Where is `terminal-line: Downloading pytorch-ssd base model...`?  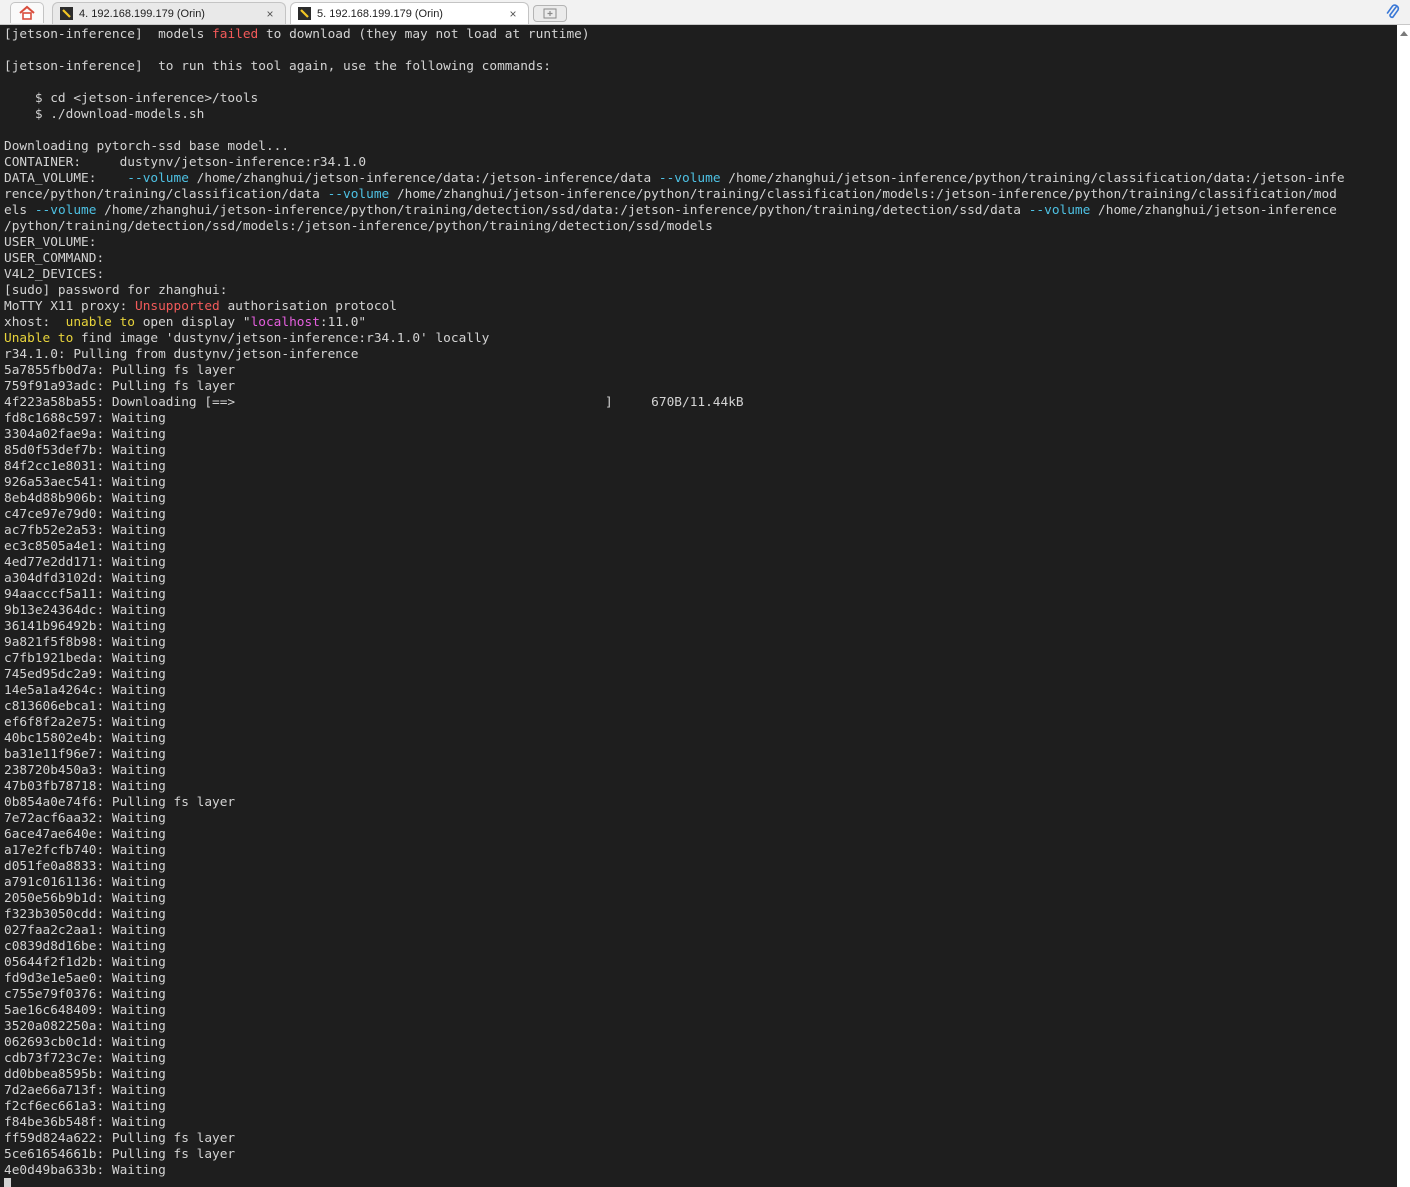 terminal-line: Downloading pytorch-ssd base model... is located at coordinates (700, 147).